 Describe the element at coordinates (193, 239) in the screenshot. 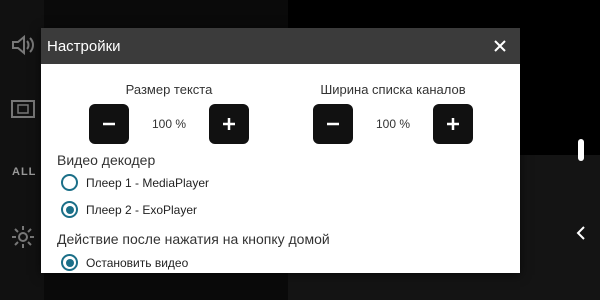

I see `home-action-title: Действие после нажатия на кнопку домой` at that location.